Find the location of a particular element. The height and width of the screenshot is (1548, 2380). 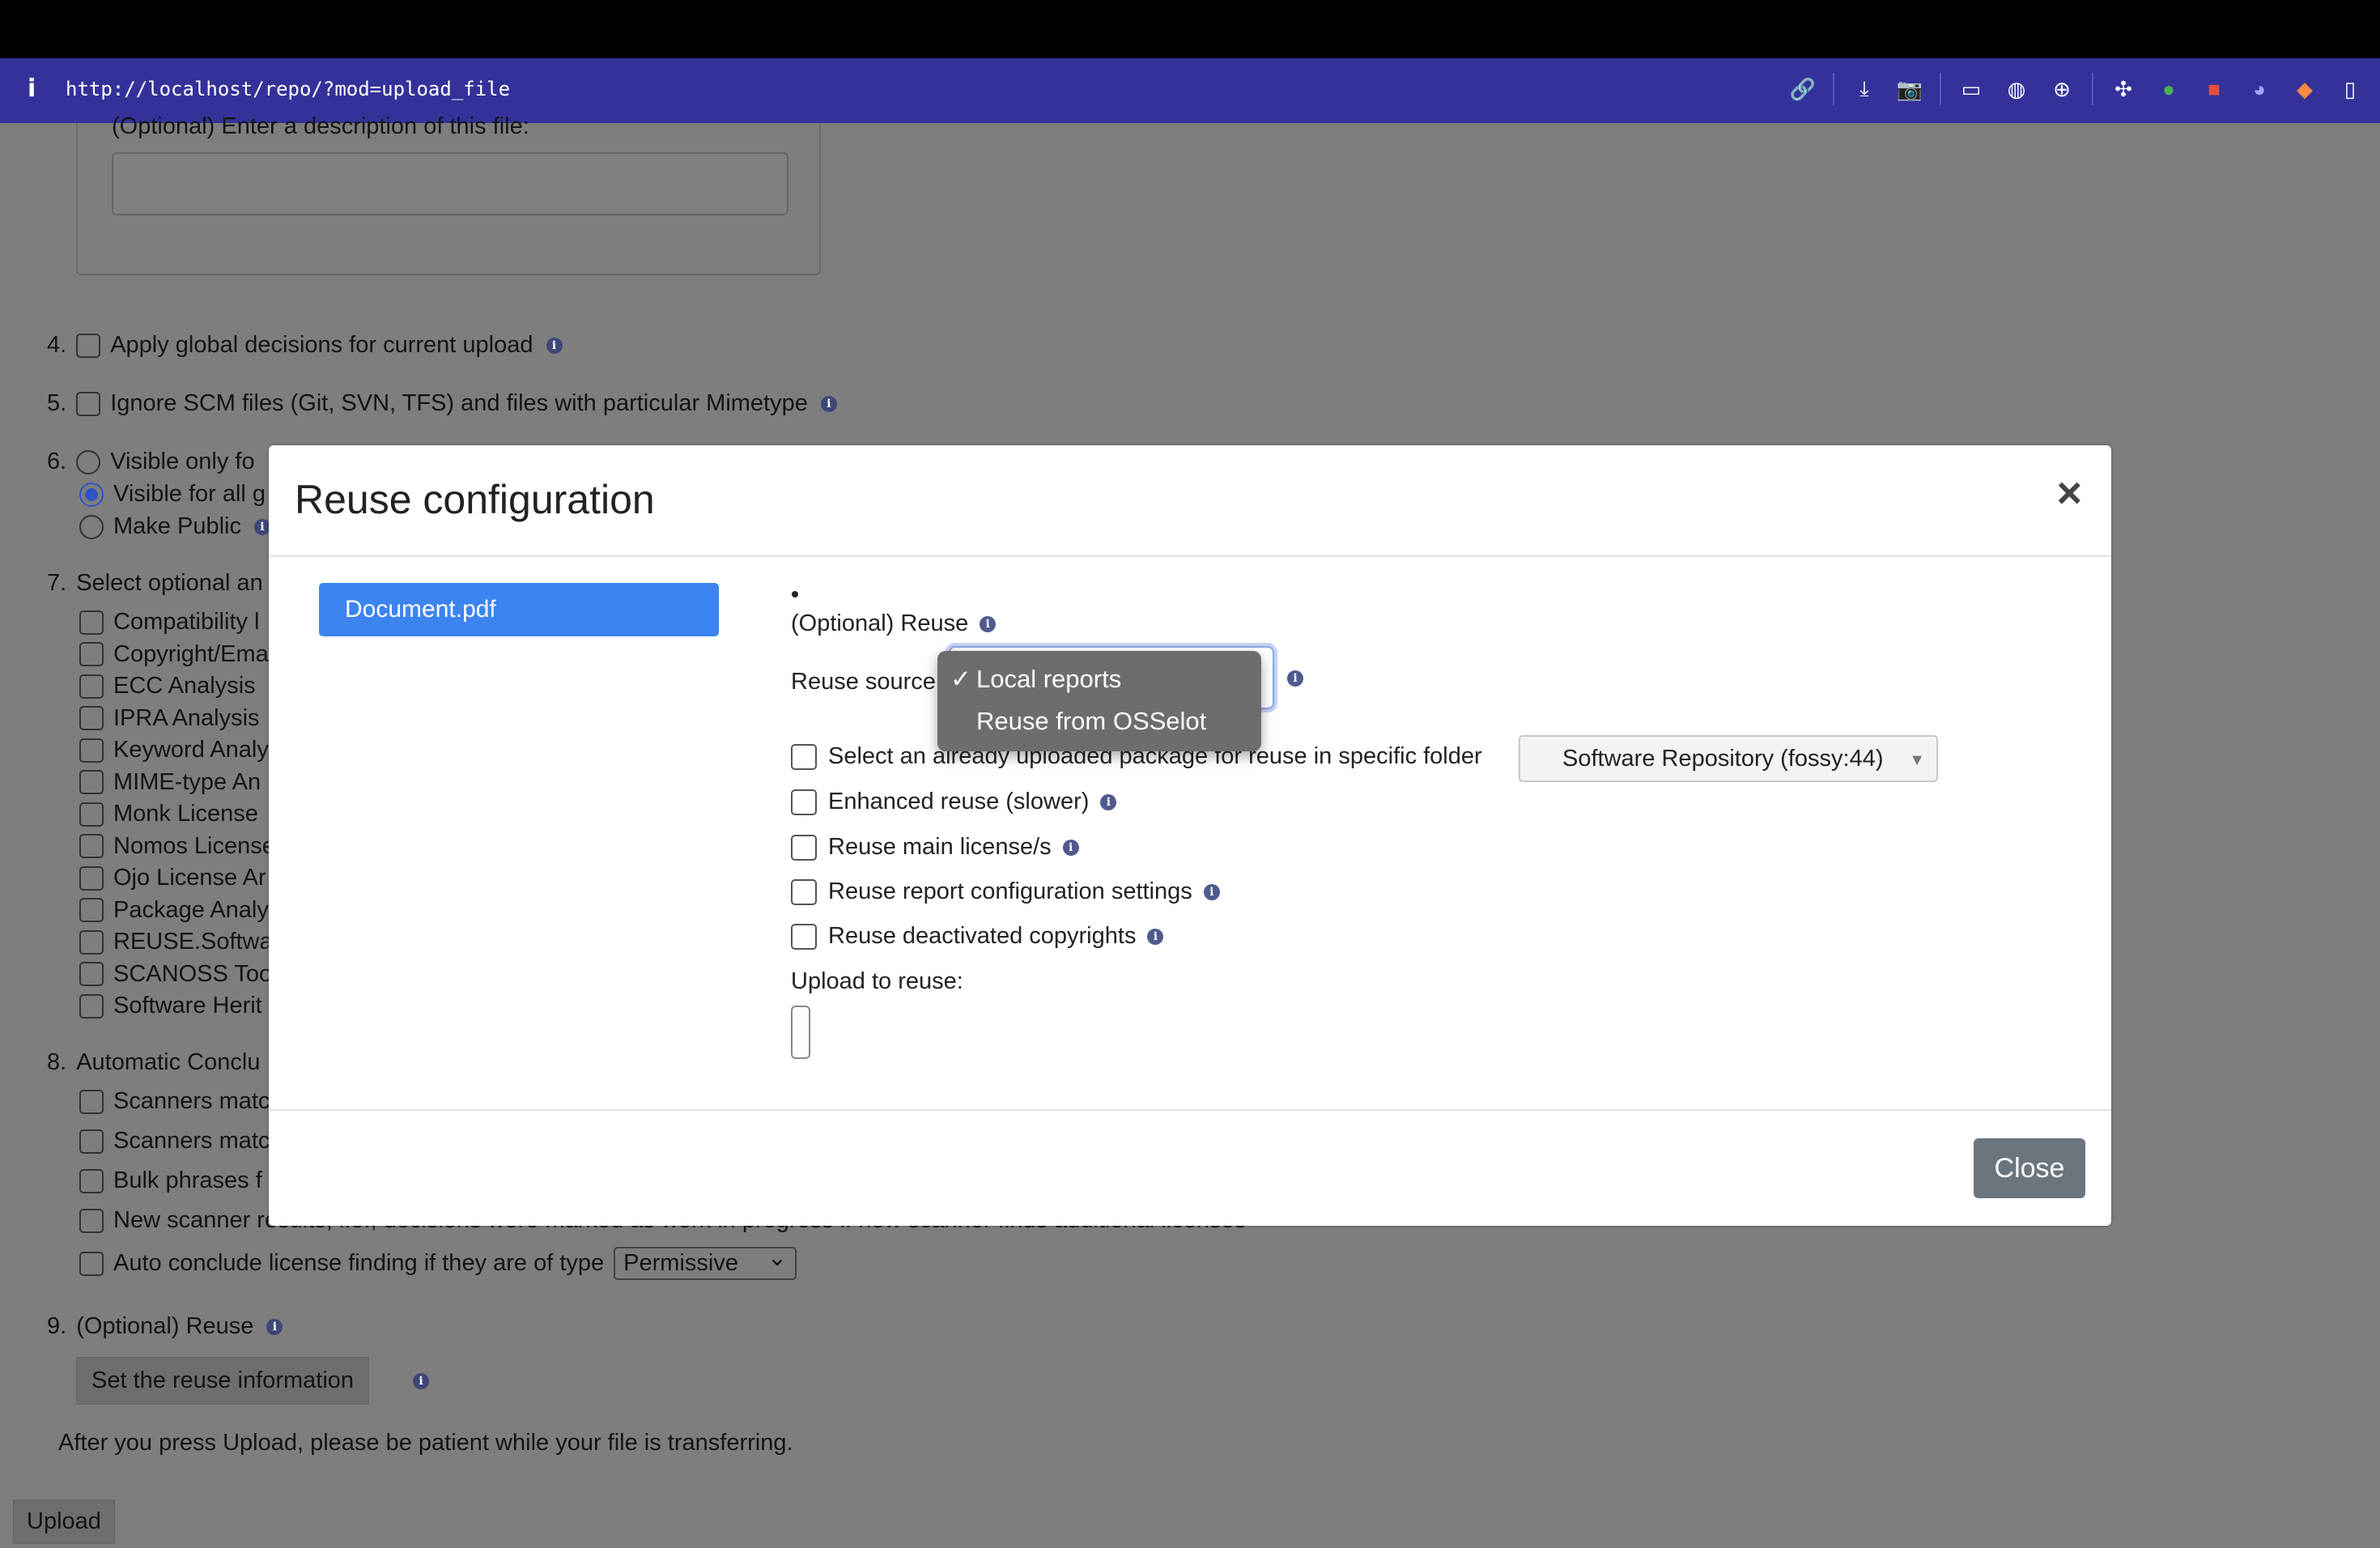

folder-select: Software Repository (fossy:44) ▼ is located at coordinates (1729, 758).